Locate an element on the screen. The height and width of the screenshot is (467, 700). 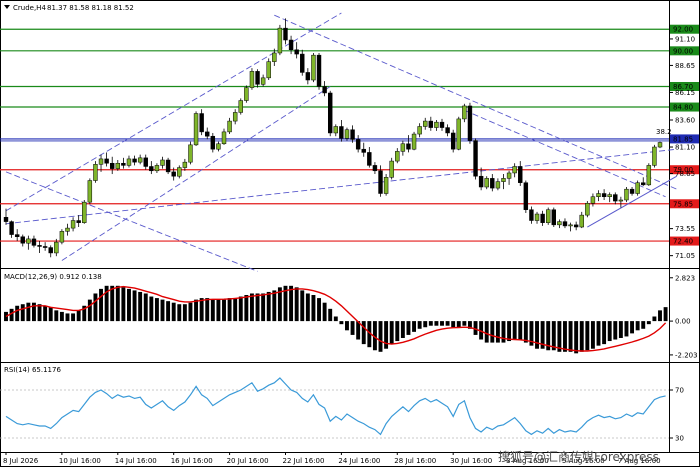
macd-tick-label: 0.00 is located at coordinates (683, 322).